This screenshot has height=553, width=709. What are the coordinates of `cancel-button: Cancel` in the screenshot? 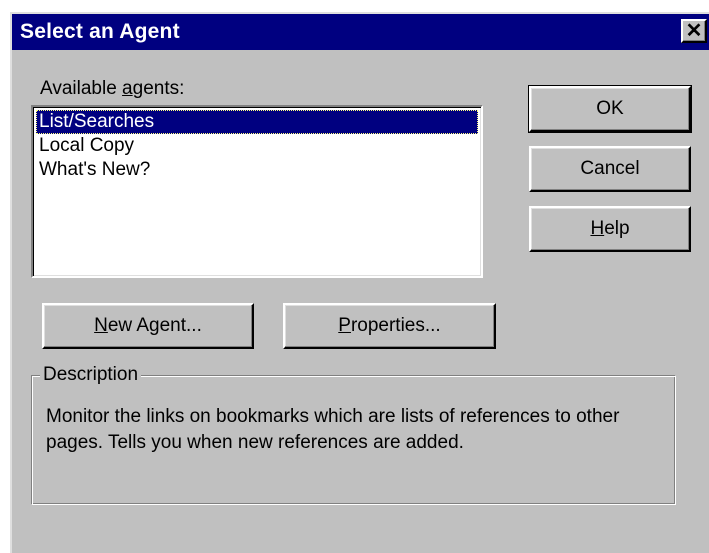 It's located at (610, 169).